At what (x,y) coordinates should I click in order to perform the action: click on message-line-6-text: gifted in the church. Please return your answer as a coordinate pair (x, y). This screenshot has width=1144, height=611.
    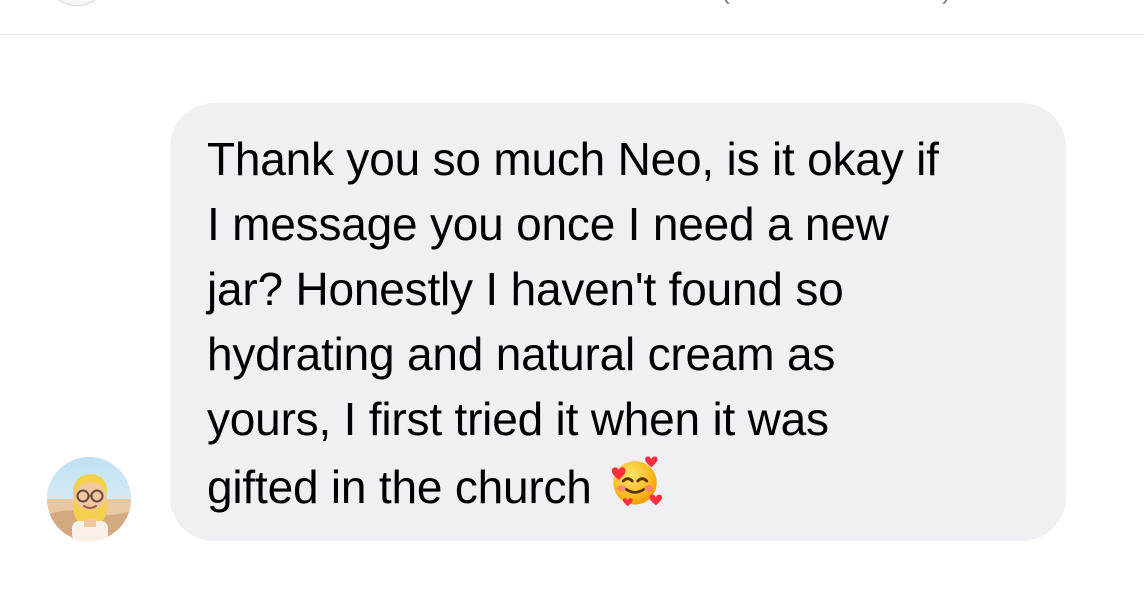
    Looking at the image, I should click on (399, 487).